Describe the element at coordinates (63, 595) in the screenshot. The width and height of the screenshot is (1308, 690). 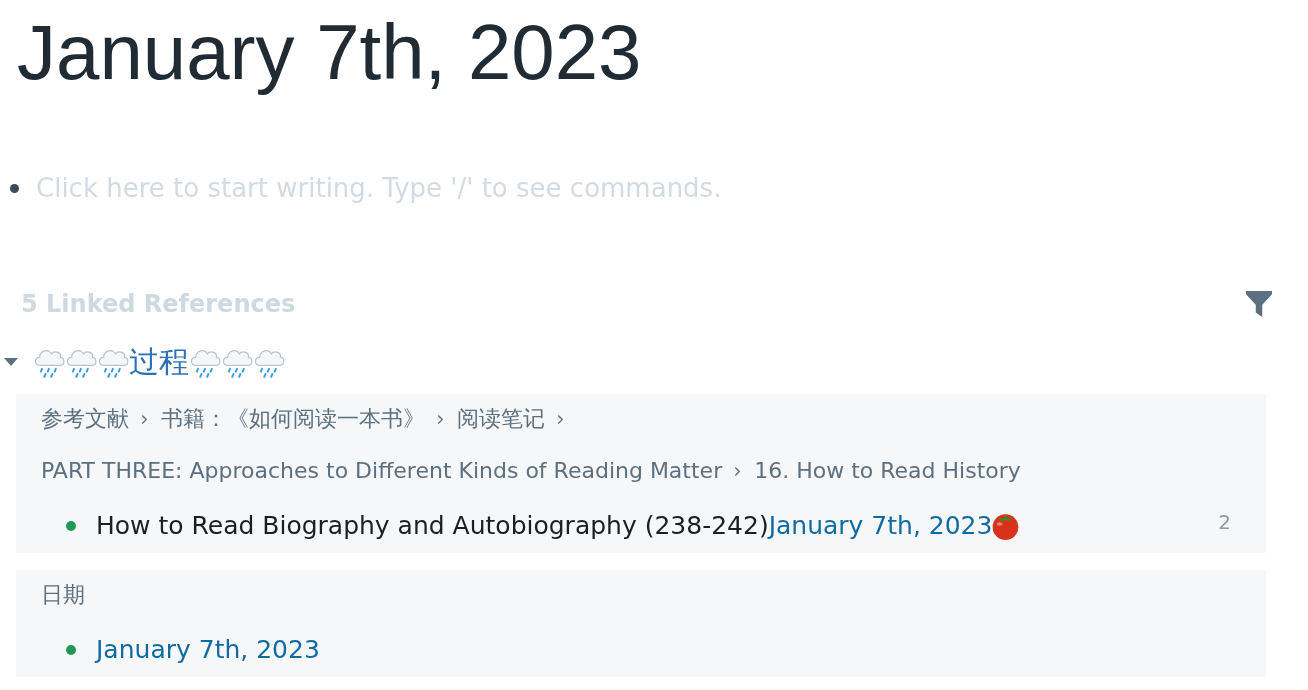
I see `breadcrumb-link: 日期` at that location.